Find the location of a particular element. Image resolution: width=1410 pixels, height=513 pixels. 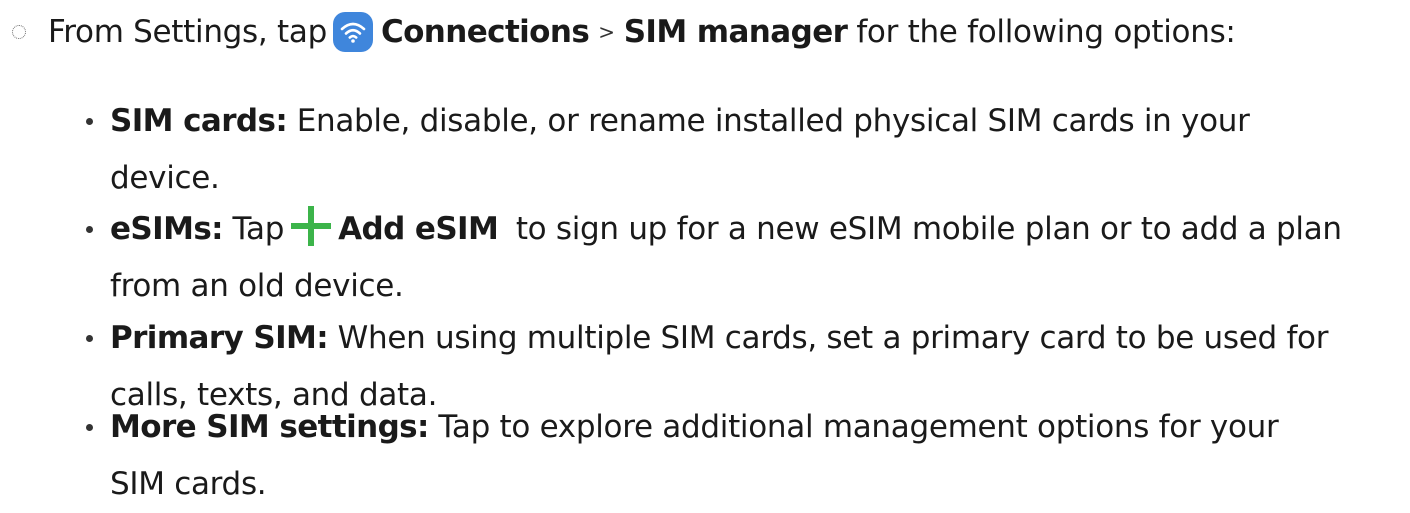

option-term: More SIM settings: is located at coordinates (269, 427).